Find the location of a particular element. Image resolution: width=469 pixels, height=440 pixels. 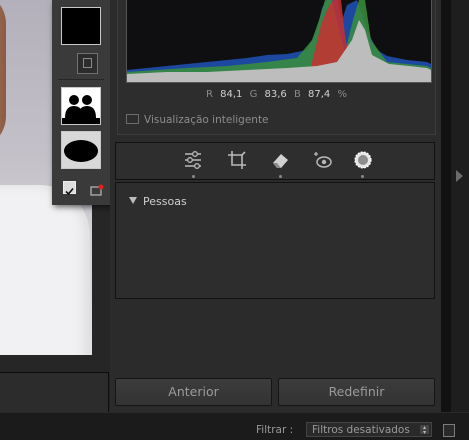

percent-unit: % is located at coordinates (342, 94).